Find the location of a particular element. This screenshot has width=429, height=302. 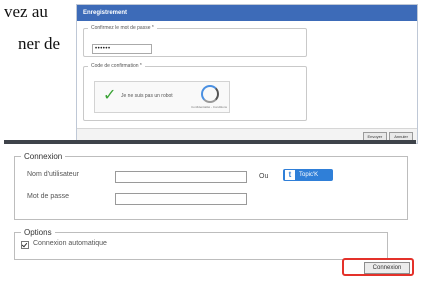

recaptcha-logo-icon is located at coordinates (210, 94).